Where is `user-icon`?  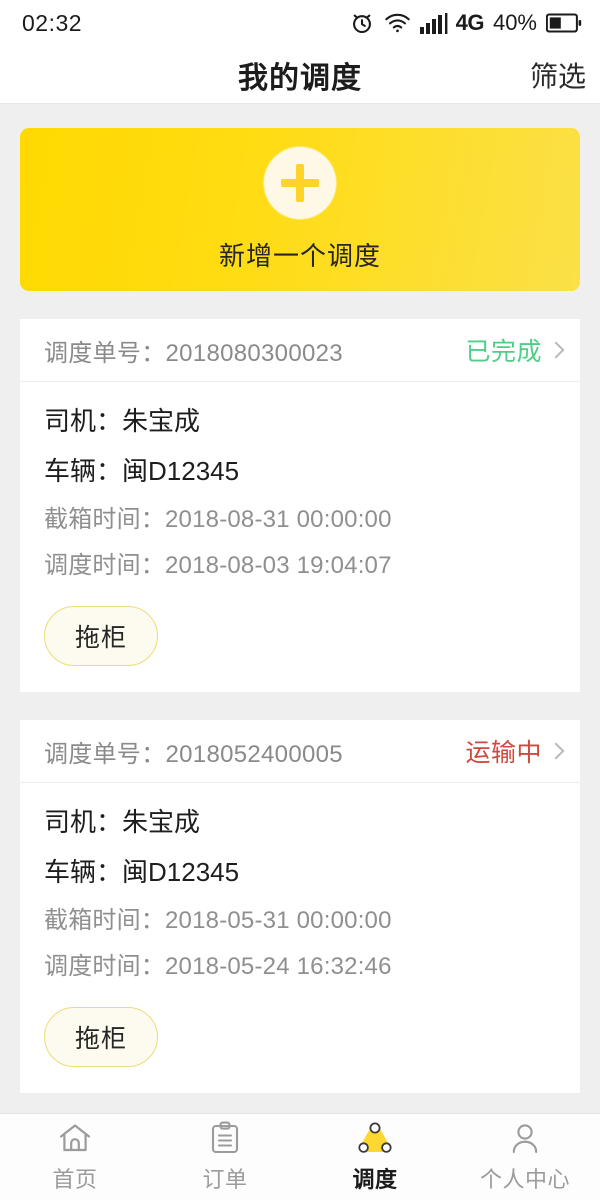
user-icon is located at coordinates (525, 1138).